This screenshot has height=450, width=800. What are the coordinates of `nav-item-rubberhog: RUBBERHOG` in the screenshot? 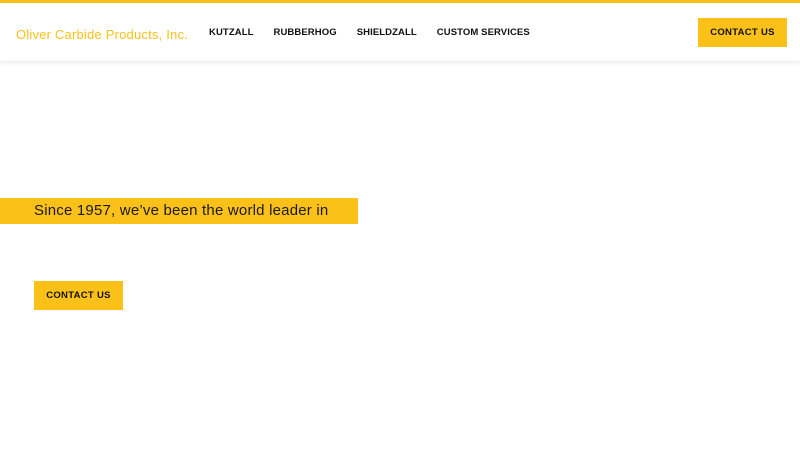 It's located at (305, 32).